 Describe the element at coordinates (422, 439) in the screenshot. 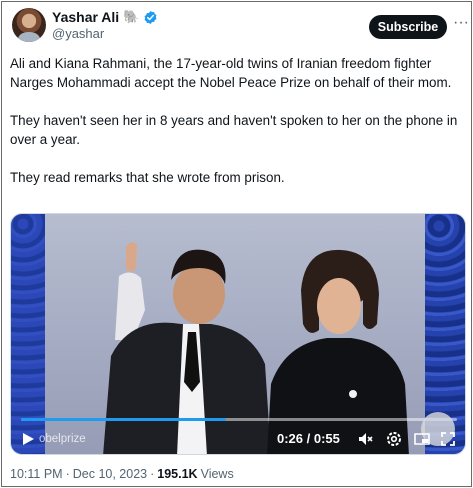

I see `picture-in-picture-icon` at that location.